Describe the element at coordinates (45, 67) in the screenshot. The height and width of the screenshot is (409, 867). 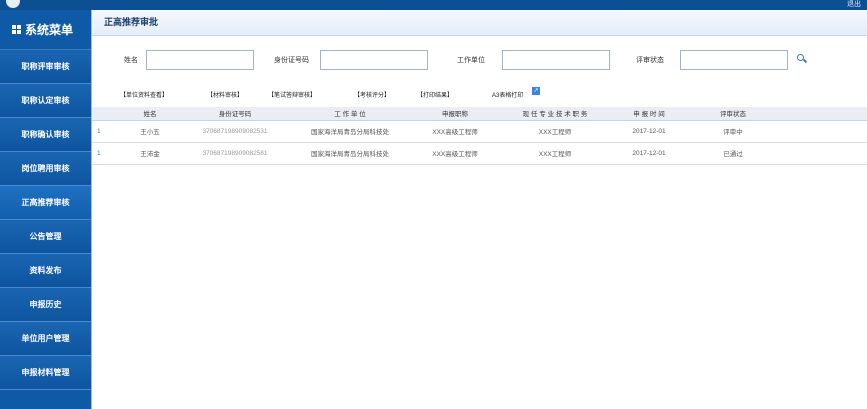
I see `sidebar-item-title-review: 职称评审审核` at that location.